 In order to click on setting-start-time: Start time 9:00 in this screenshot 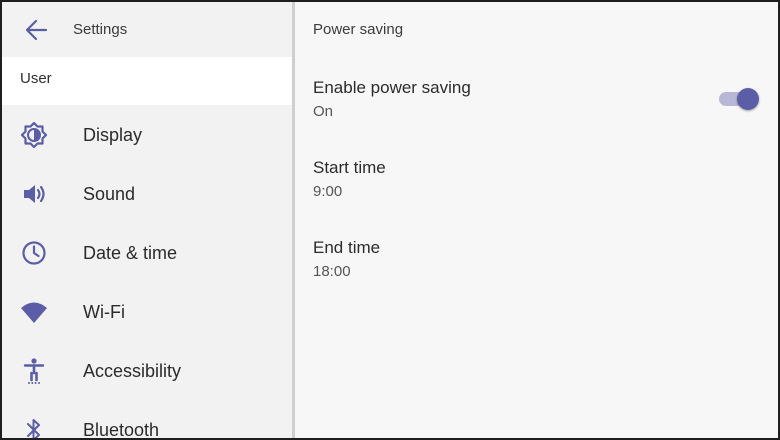, I will do `click(536, 193)`.